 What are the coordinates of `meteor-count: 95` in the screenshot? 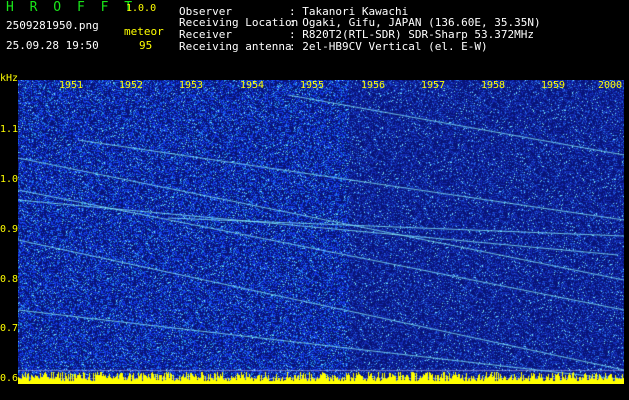 It's located at (146, 45).